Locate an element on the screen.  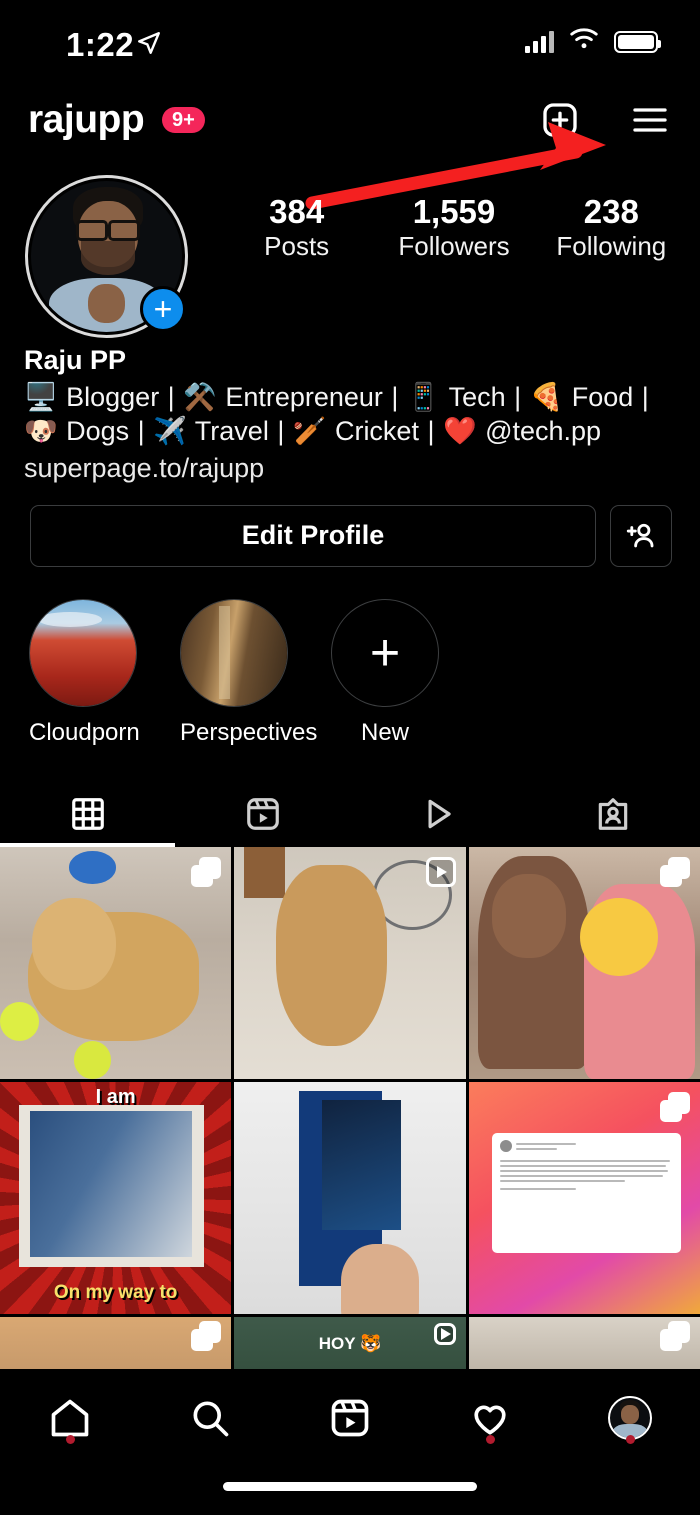
nav-profile is located at coordinates (630, 1418).